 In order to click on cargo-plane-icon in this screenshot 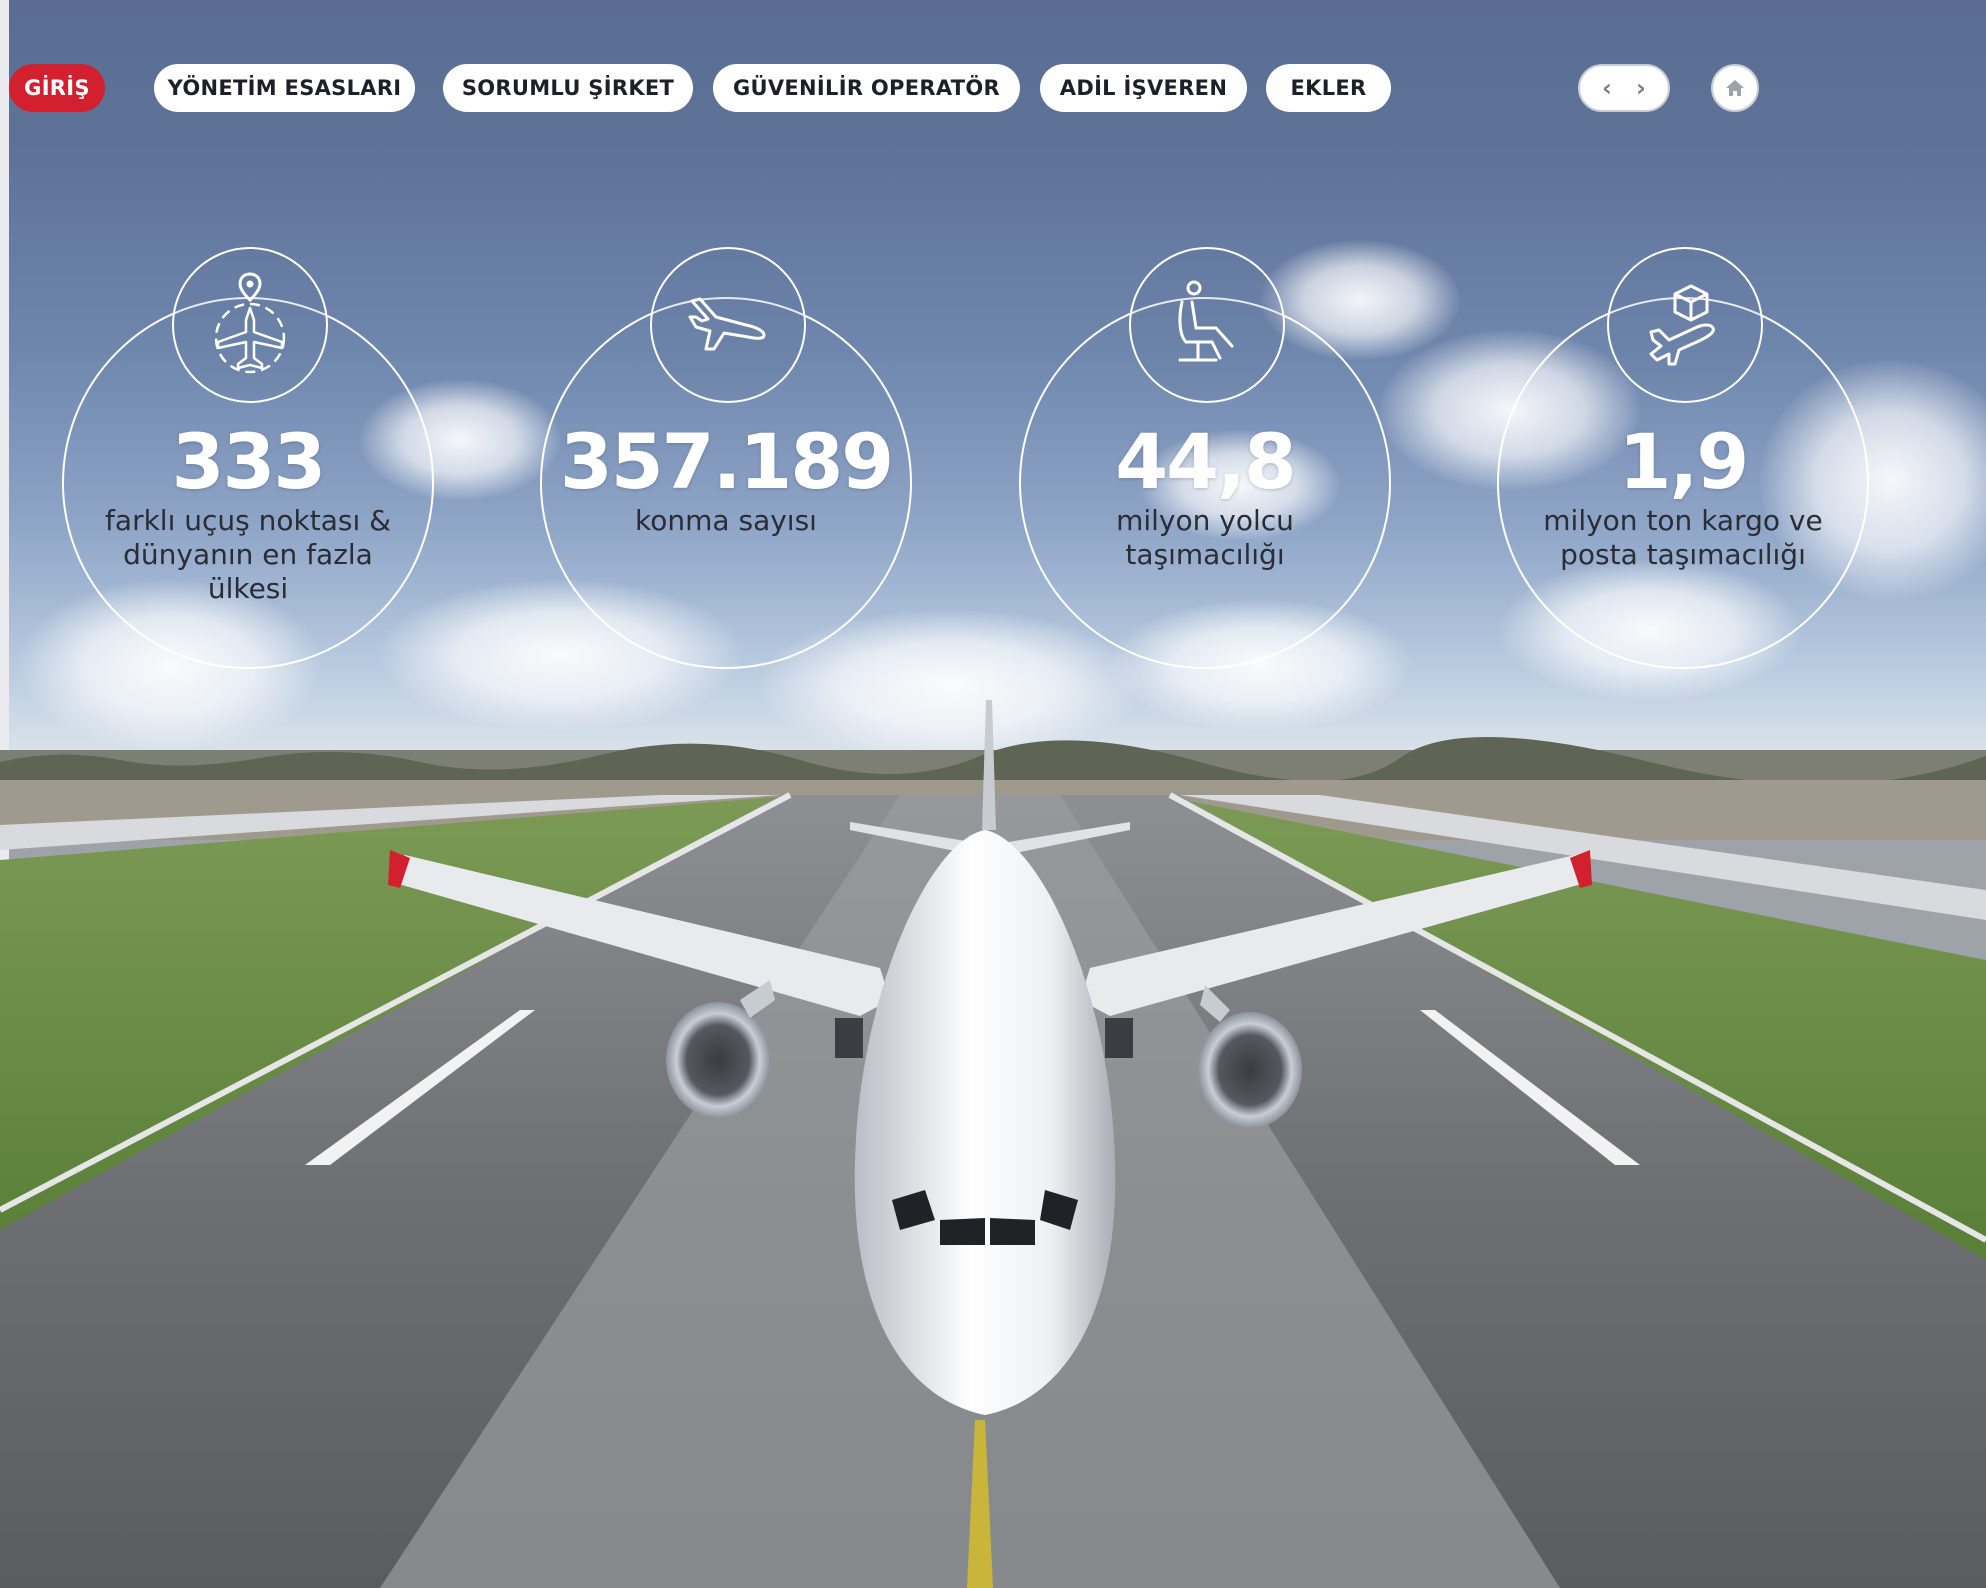, I will do `click(1685, 325)`.